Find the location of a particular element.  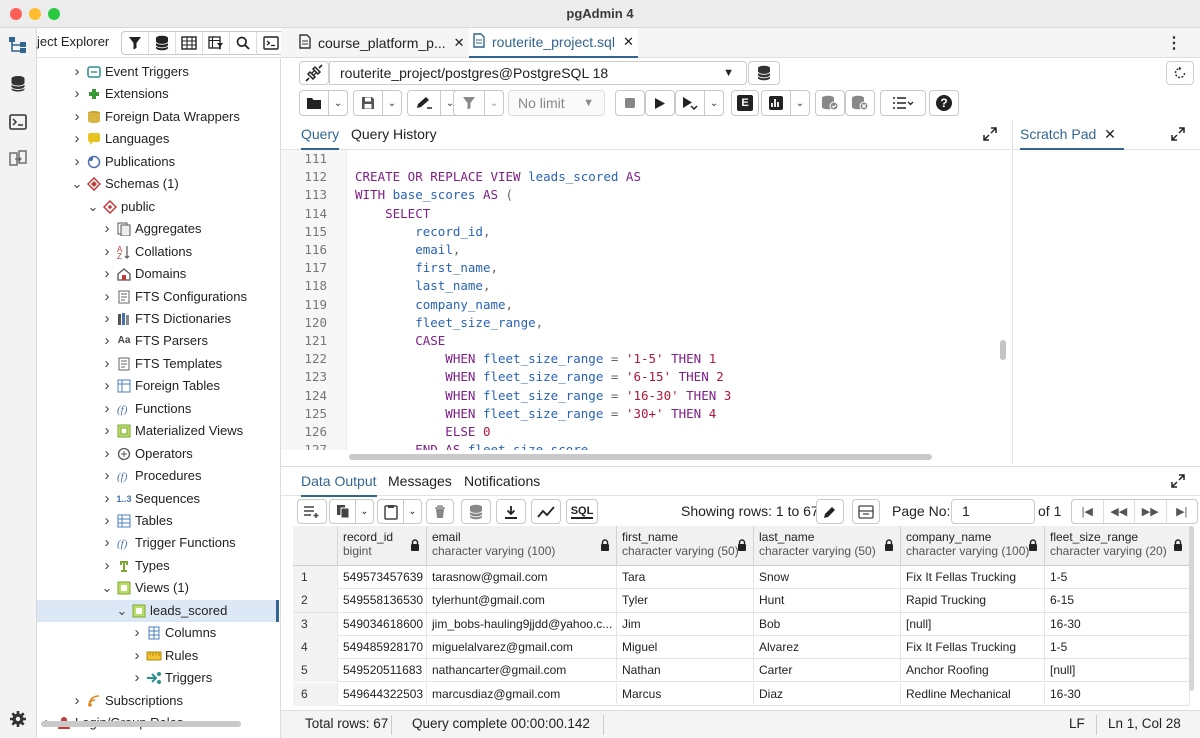

add-row-icon is located at coordinates (312, 511).